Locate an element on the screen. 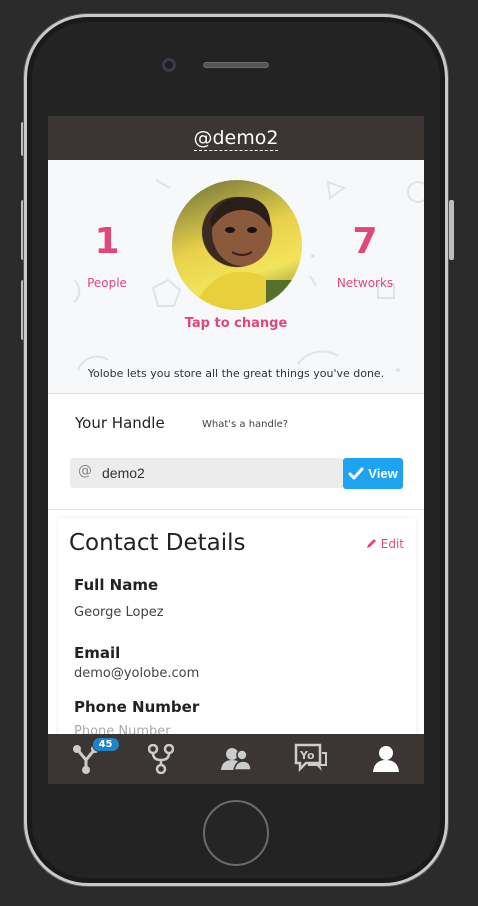  networks-count: 7 is located at coordinates (365, 241).